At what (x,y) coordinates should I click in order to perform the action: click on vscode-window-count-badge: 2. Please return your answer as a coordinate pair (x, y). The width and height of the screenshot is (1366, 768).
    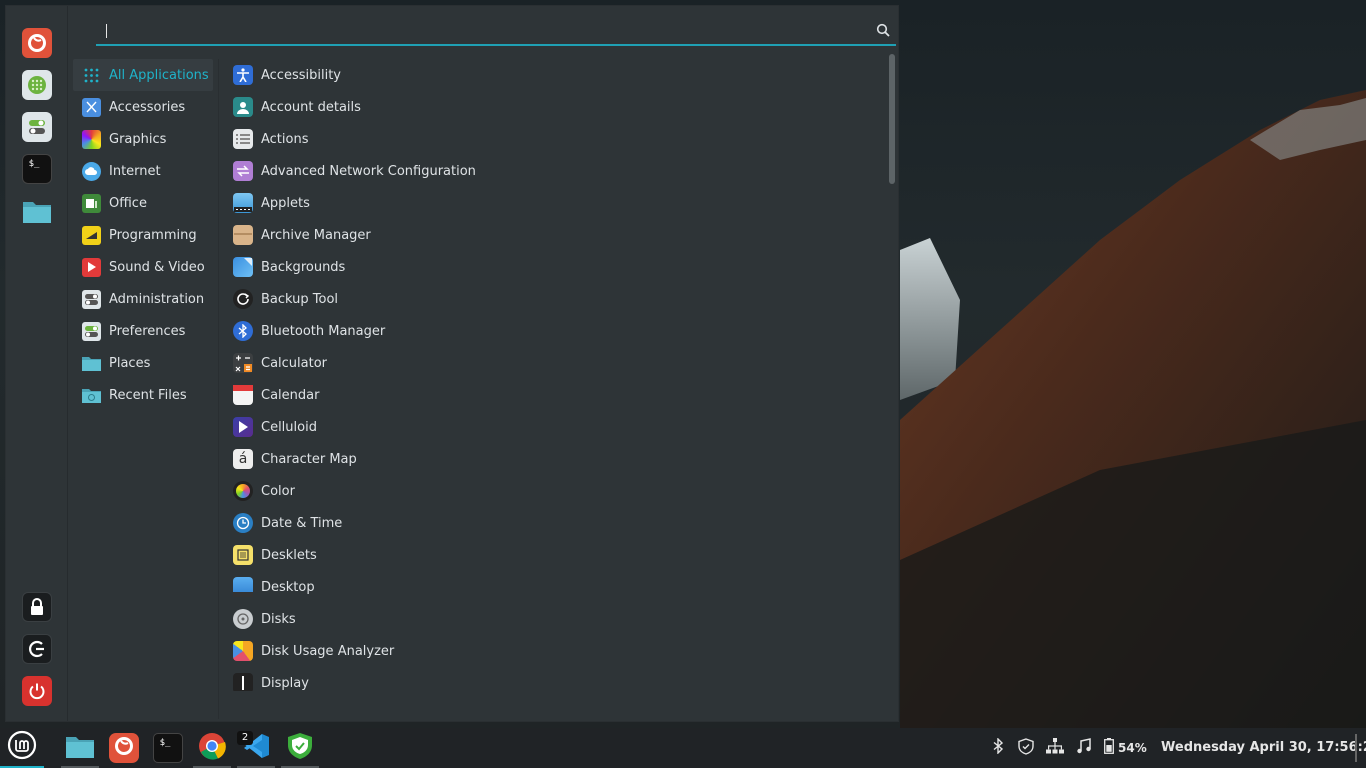
    Looking at the image, I should click on (245, 738).